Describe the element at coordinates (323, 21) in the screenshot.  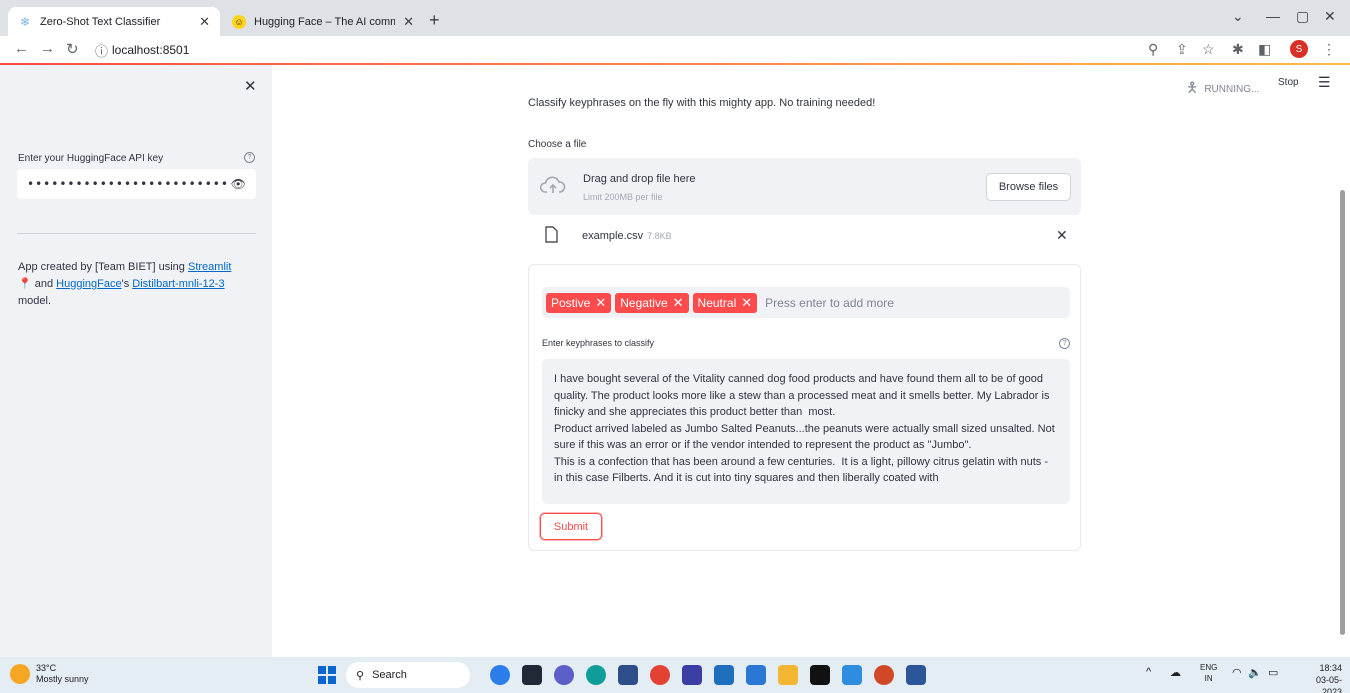
I see `tab-hugging-face: ☺ Hugging Face – The AI communi ✕` at that location.